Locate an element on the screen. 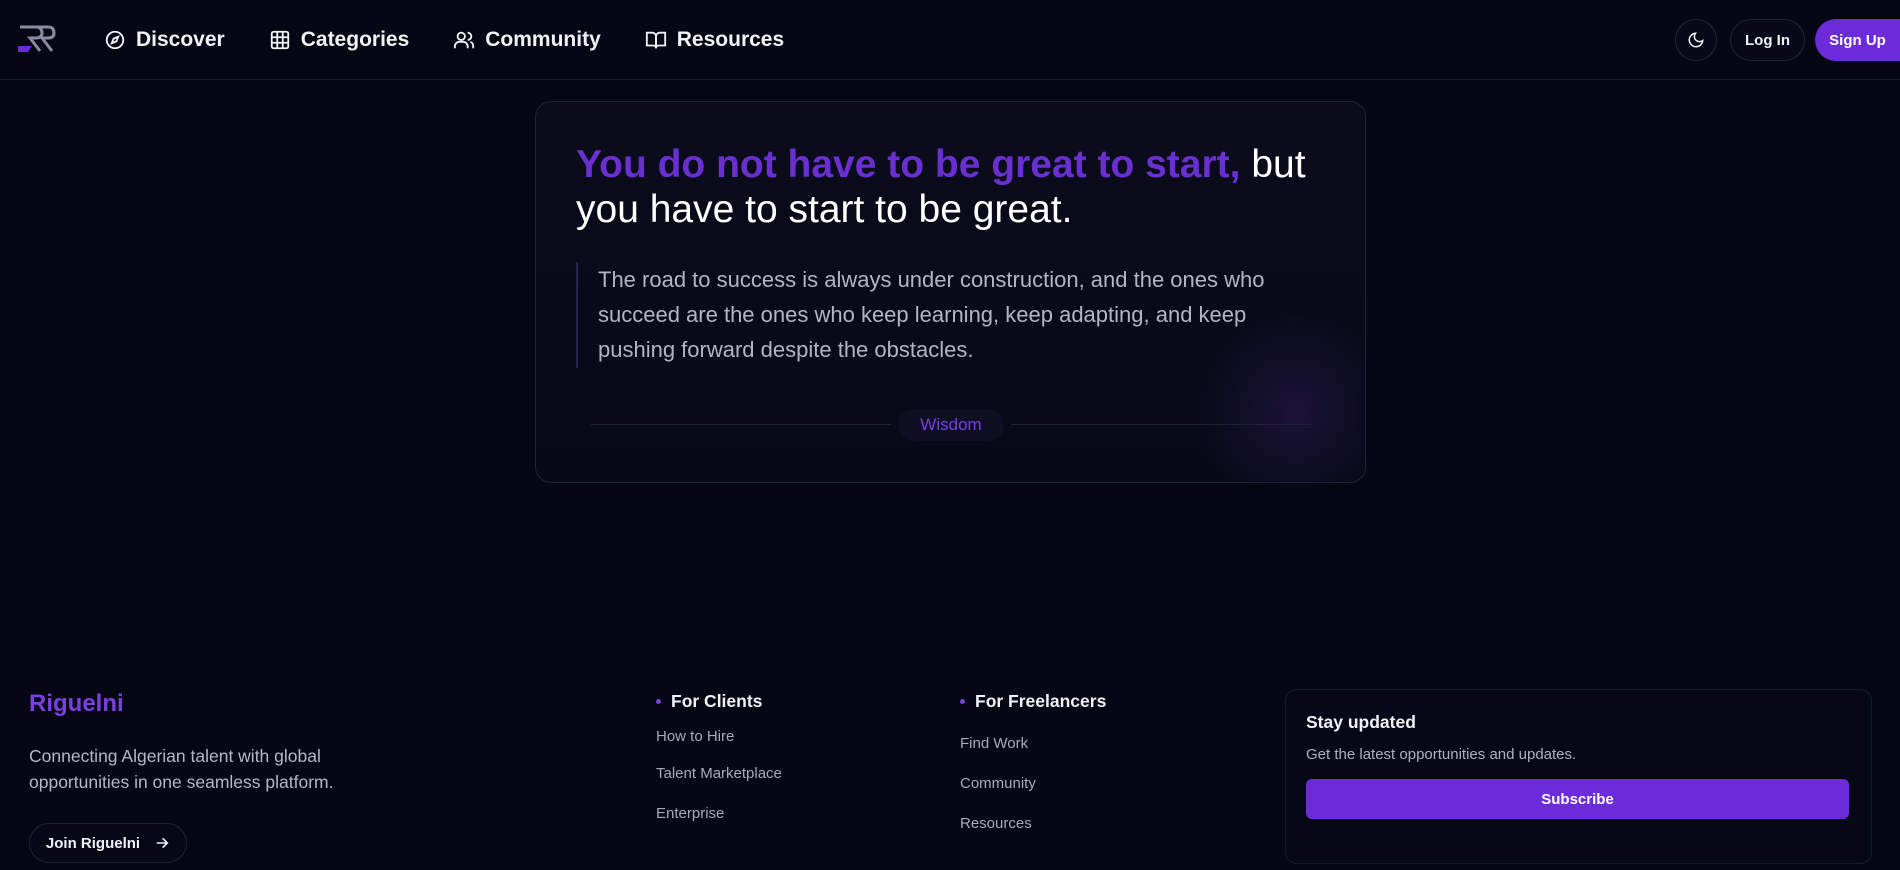 The image size is (1900, 870). login-button: Log In is located at coordinates (1767, 40).